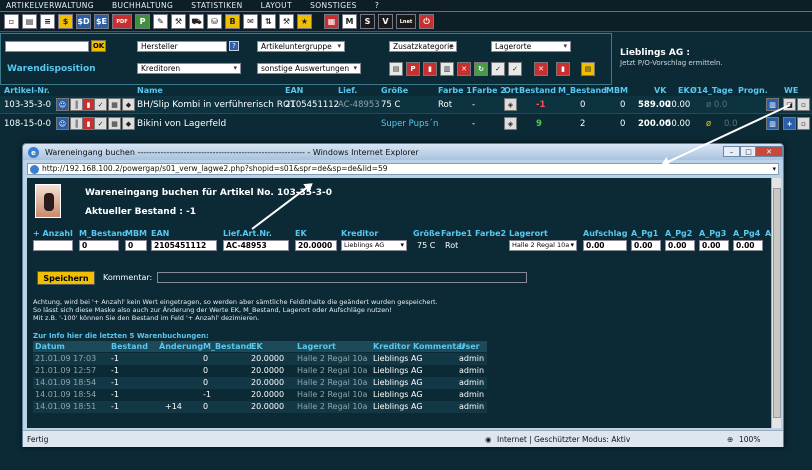 The image size is (812, 470). What do you see at coordinates (250, 21) in the screenshot?
I see `mail-icon: ✉` at bounding box center [250, 21].